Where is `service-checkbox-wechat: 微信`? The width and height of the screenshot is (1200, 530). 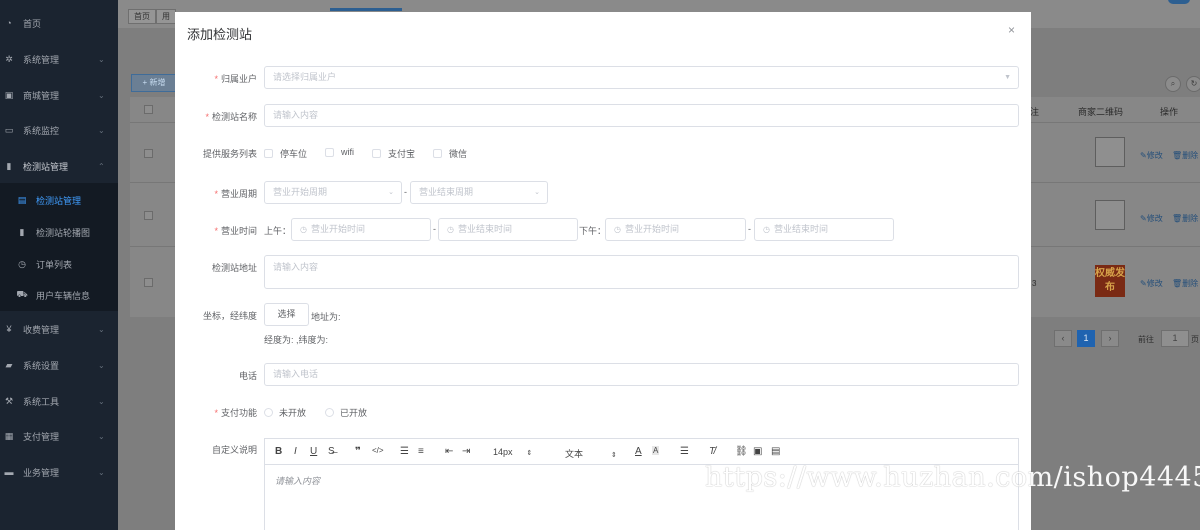 service-checkbox-wechat: 微信 is located at coordinates (450, 153).